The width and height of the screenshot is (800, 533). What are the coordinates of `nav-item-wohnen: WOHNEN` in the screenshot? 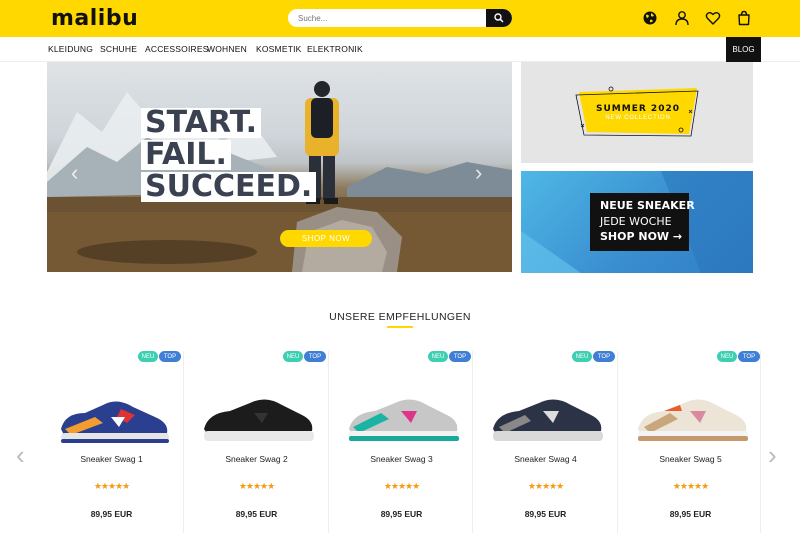 It's located at (227, 49).